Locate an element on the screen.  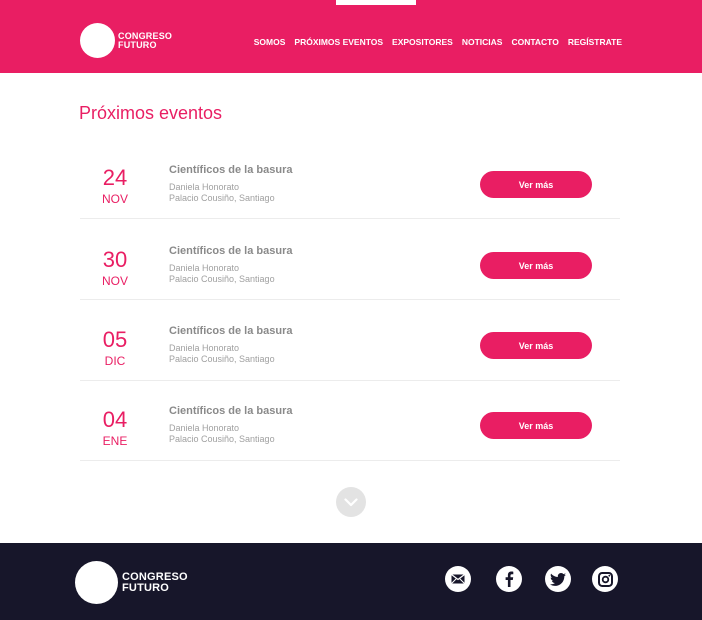
event-month: ENE is located at coordinates (115, 441).